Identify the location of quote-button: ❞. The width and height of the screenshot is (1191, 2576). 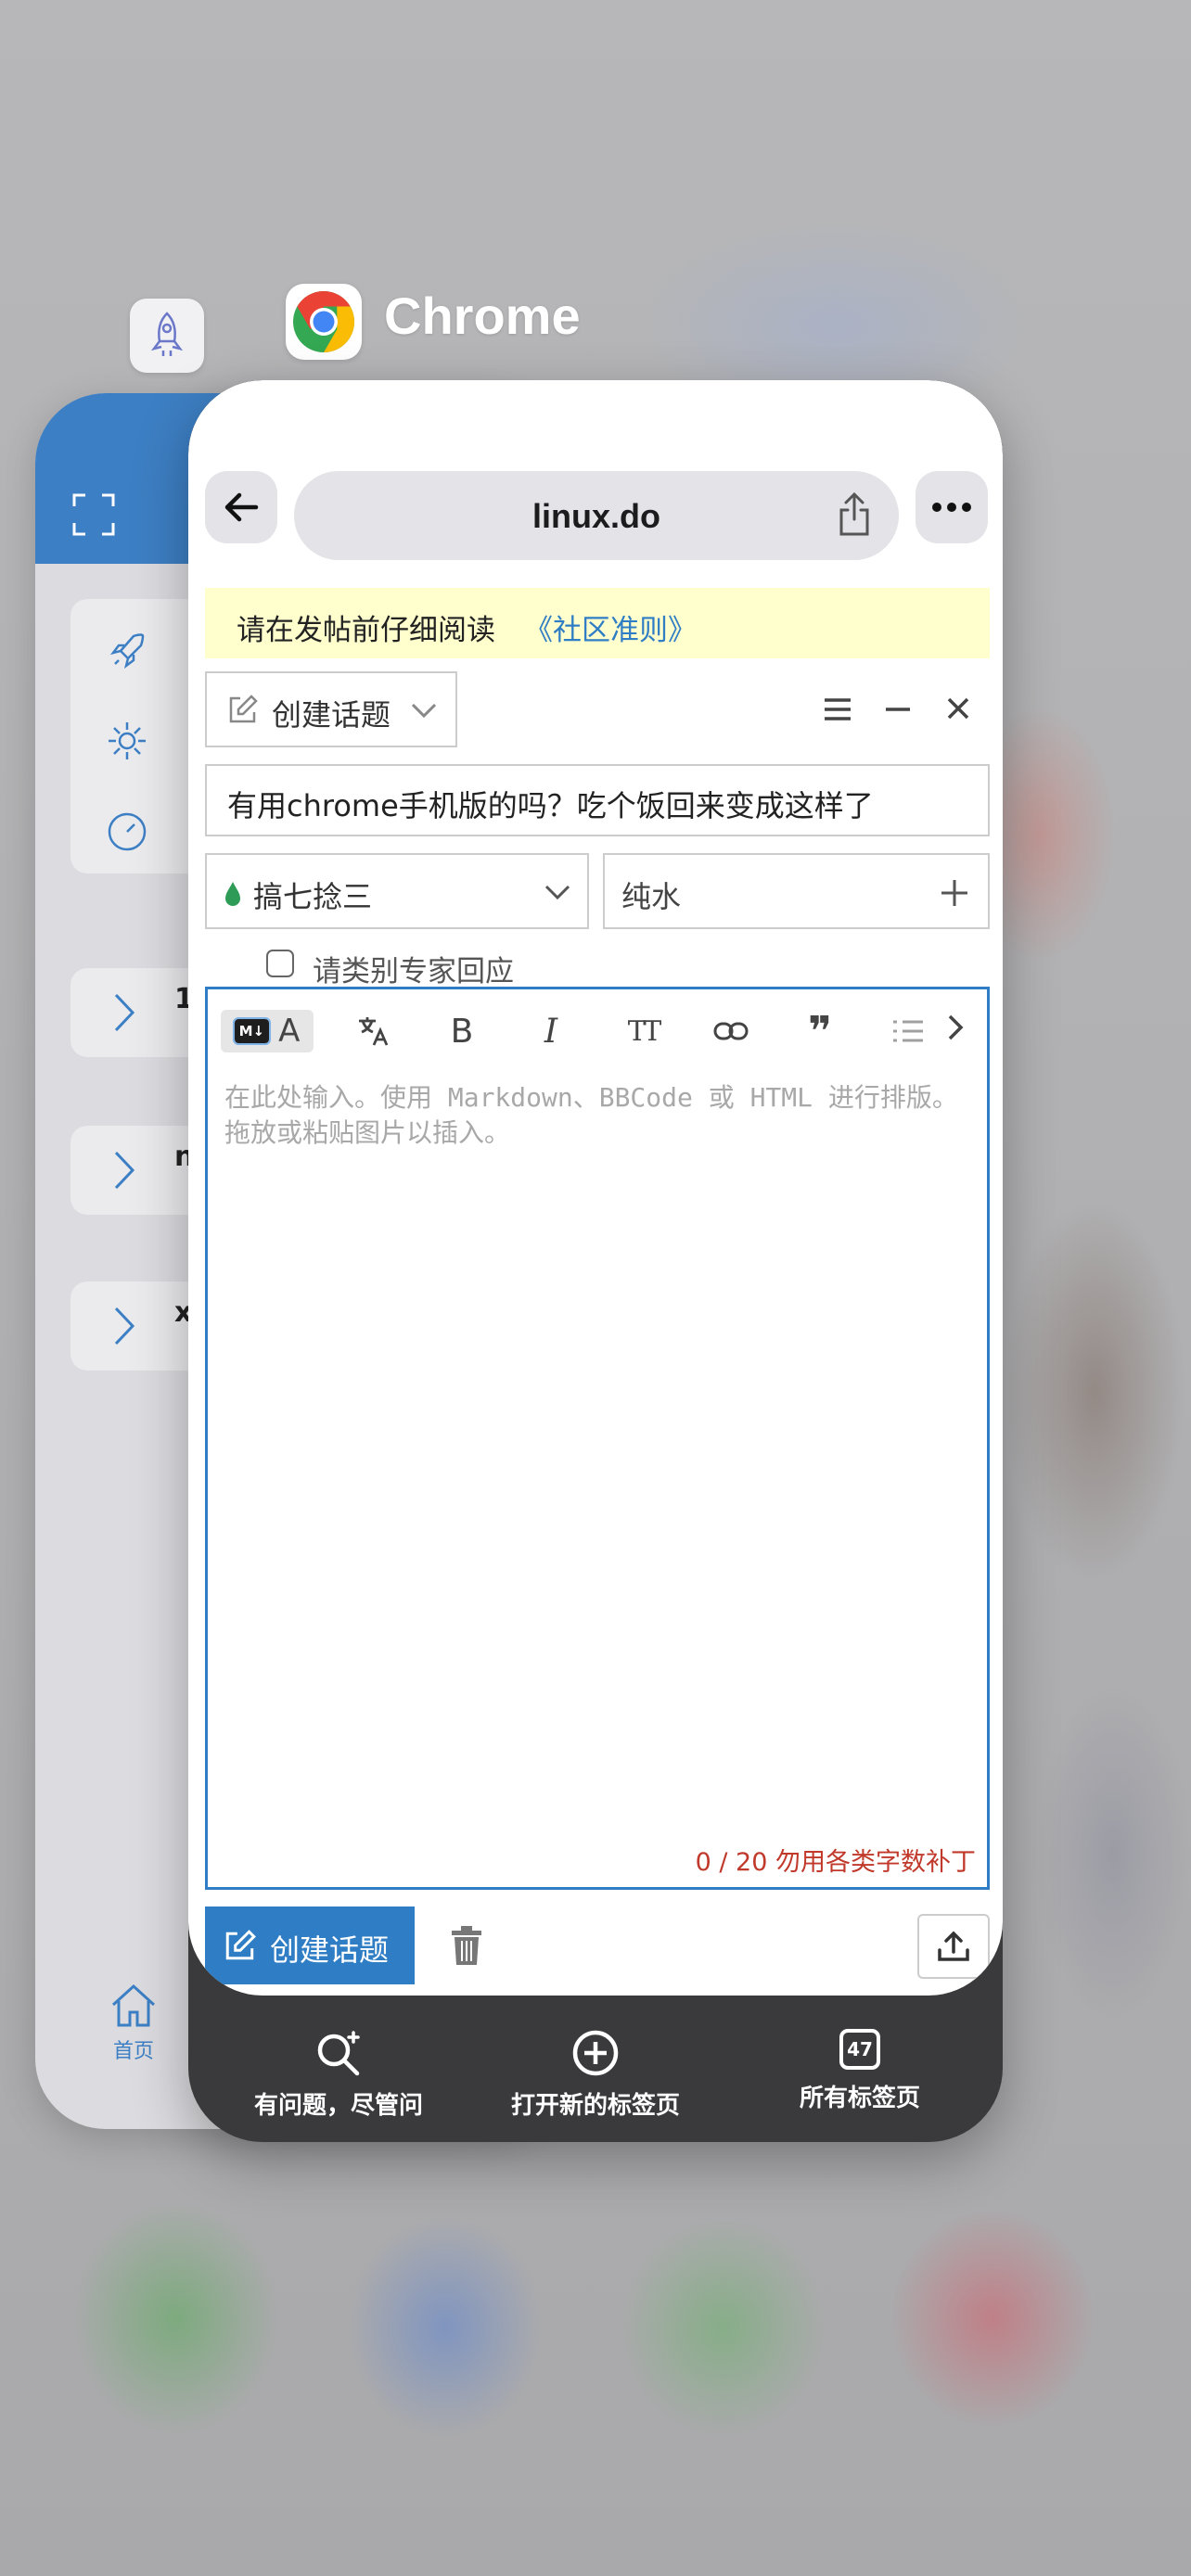
(820, 1031).